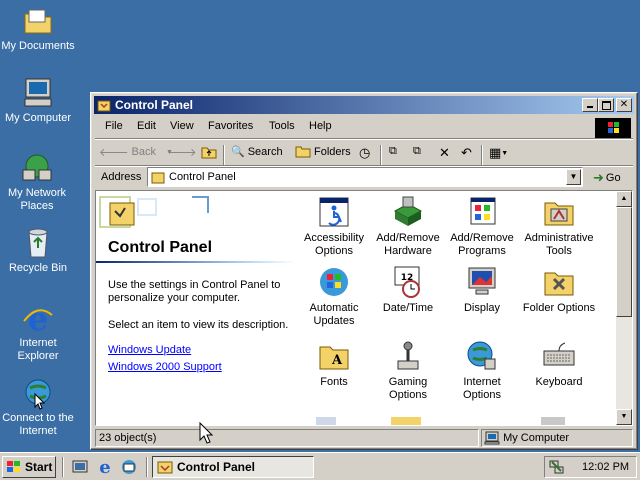  What do you see at coordinates (38, 100) in the screenshot?
I see `desktop-icon-my-computer: My Computer` at bounding box center [38, 100].